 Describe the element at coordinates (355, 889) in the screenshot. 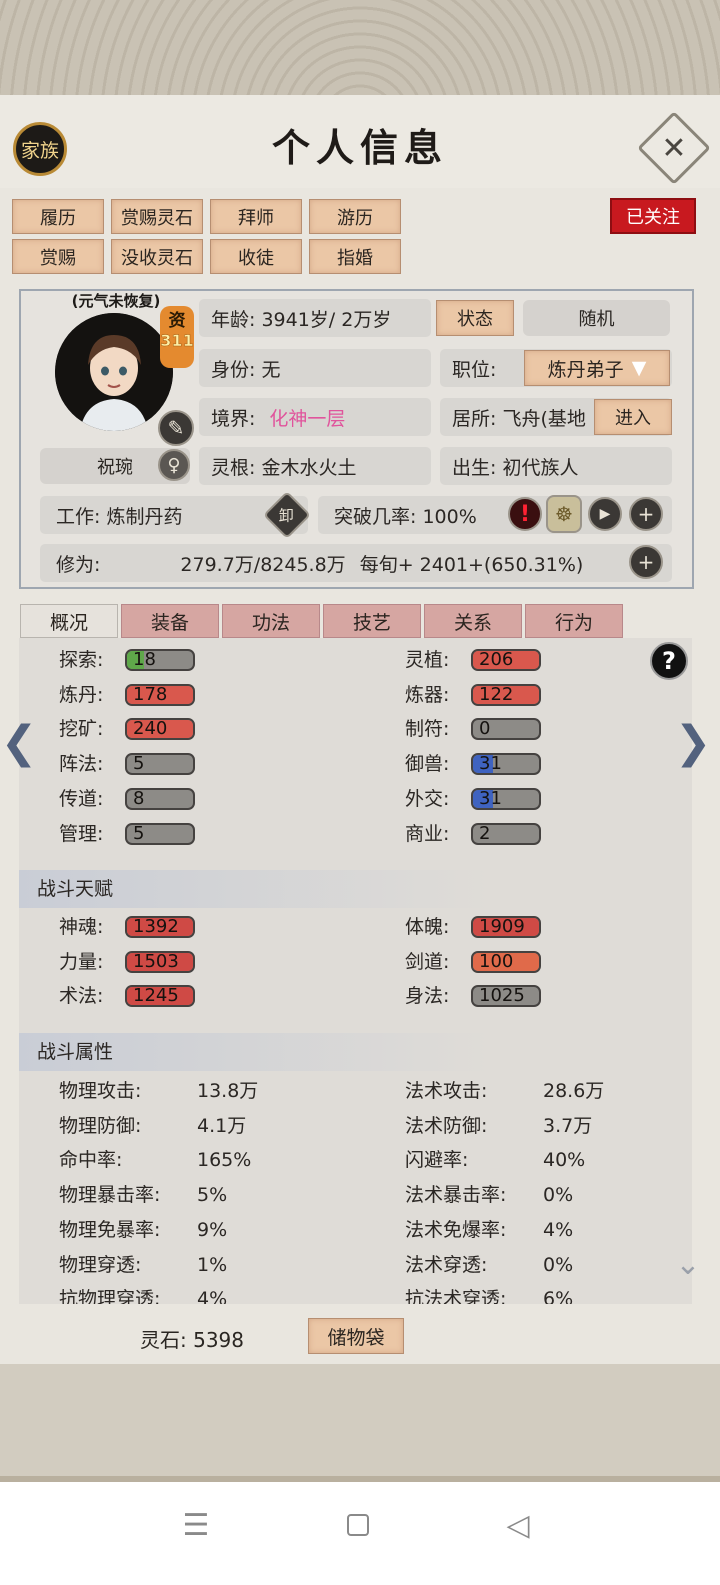

I see `talent-section-title: 战斗天赋` at that location.